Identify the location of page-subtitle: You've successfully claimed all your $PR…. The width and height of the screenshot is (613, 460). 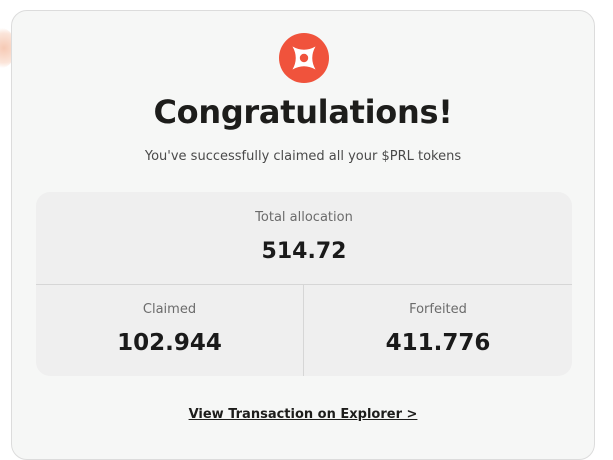
(303, 156).